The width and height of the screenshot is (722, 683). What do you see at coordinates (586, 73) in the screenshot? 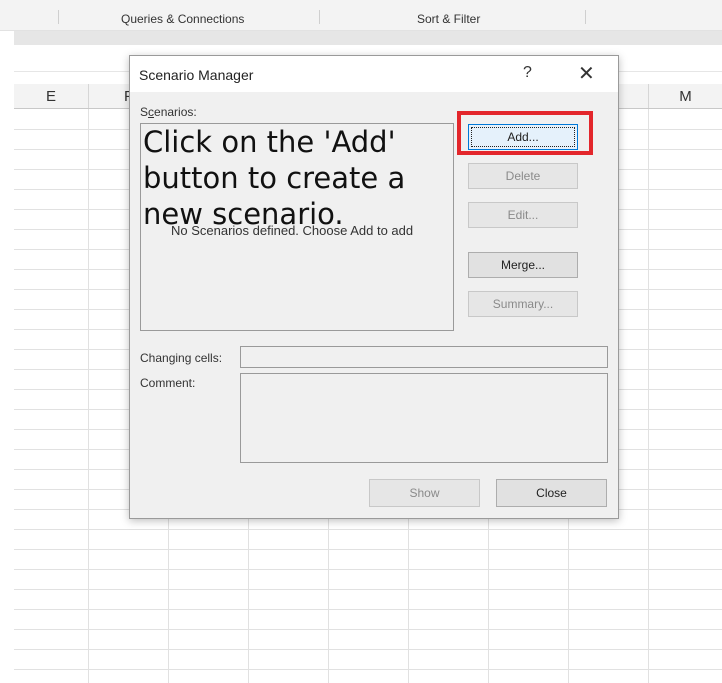
I see `close-icon: ✕` at bounding box center [586, 73].